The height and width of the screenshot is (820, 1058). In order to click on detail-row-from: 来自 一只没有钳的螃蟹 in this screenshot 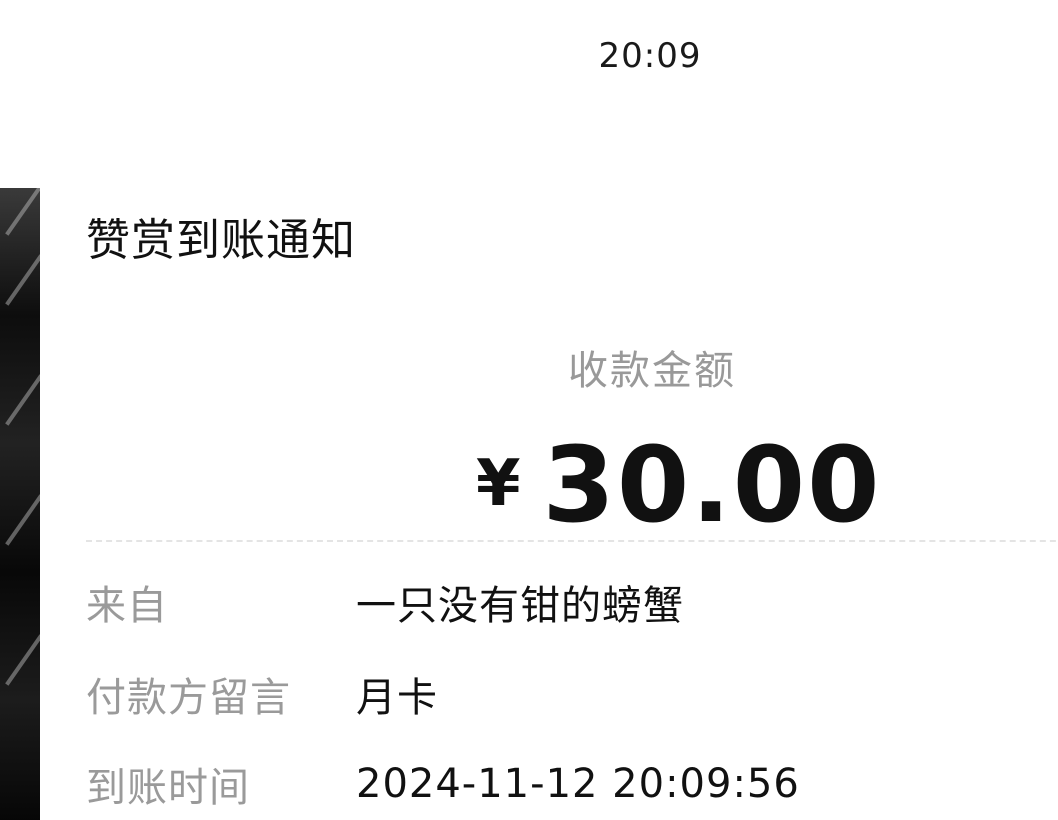, I will do `click(385, 602)`.